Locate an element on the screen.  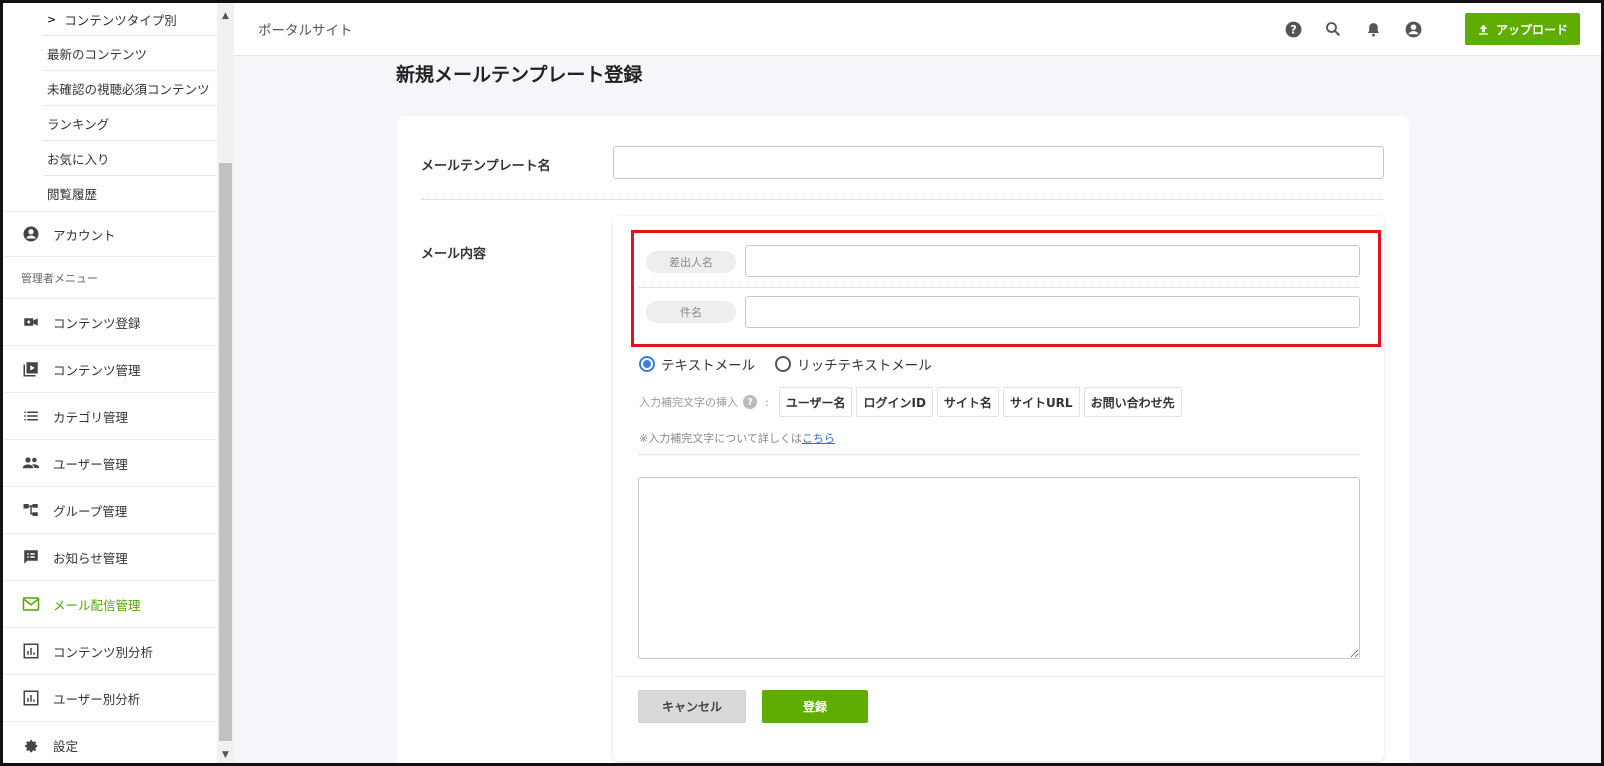
sidebar-scrollbar: ▲ ▼ is located at coordinates (225, 383).